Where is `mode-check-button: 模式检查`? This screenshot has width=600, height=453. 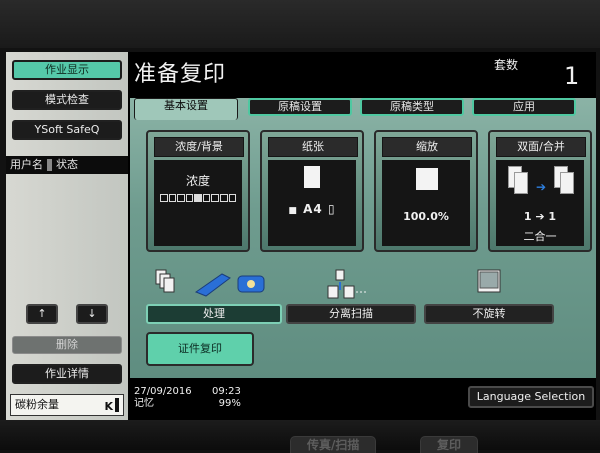 mode-check-button: 模式检查 is located at coordinates (67, 100).